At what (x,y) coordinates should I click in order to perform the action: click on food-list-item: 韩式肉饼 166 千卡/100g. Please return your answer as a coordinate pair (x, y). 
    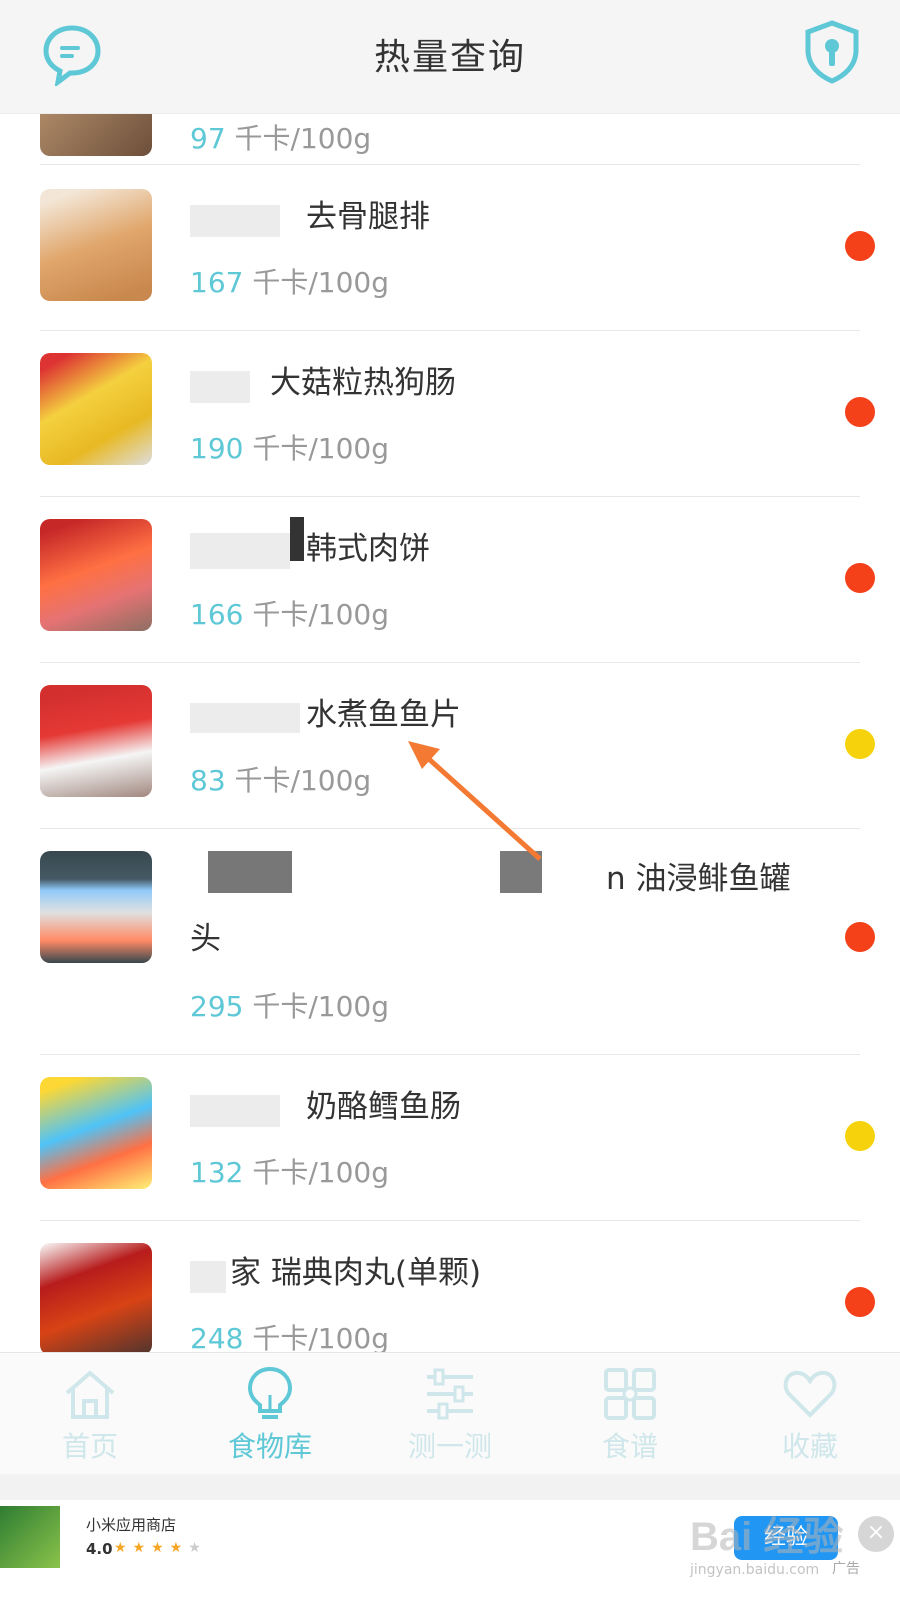
    Looking at the image, I should click on (450, 579).